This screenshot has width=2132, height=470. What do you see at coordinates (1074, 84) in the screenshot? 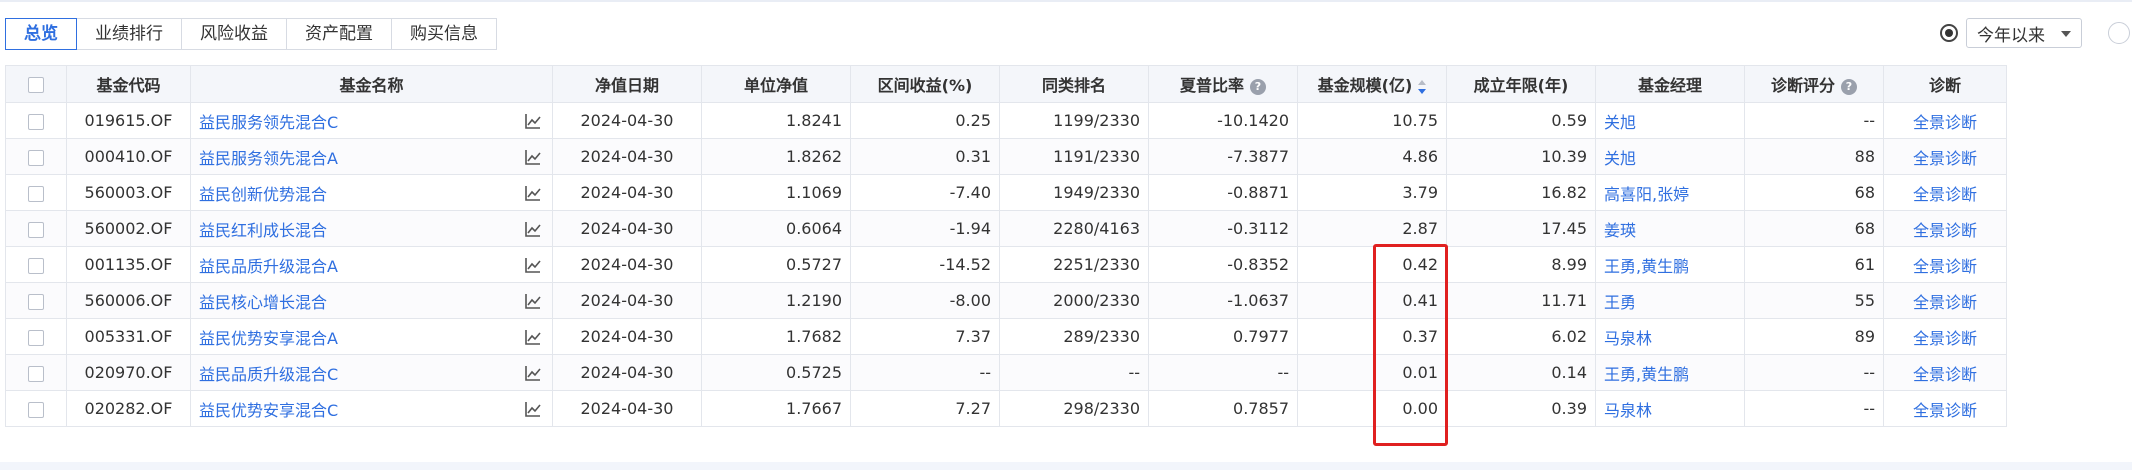
I see `col-peer-rank: 同类排名` at bounding box center [1074, 84].